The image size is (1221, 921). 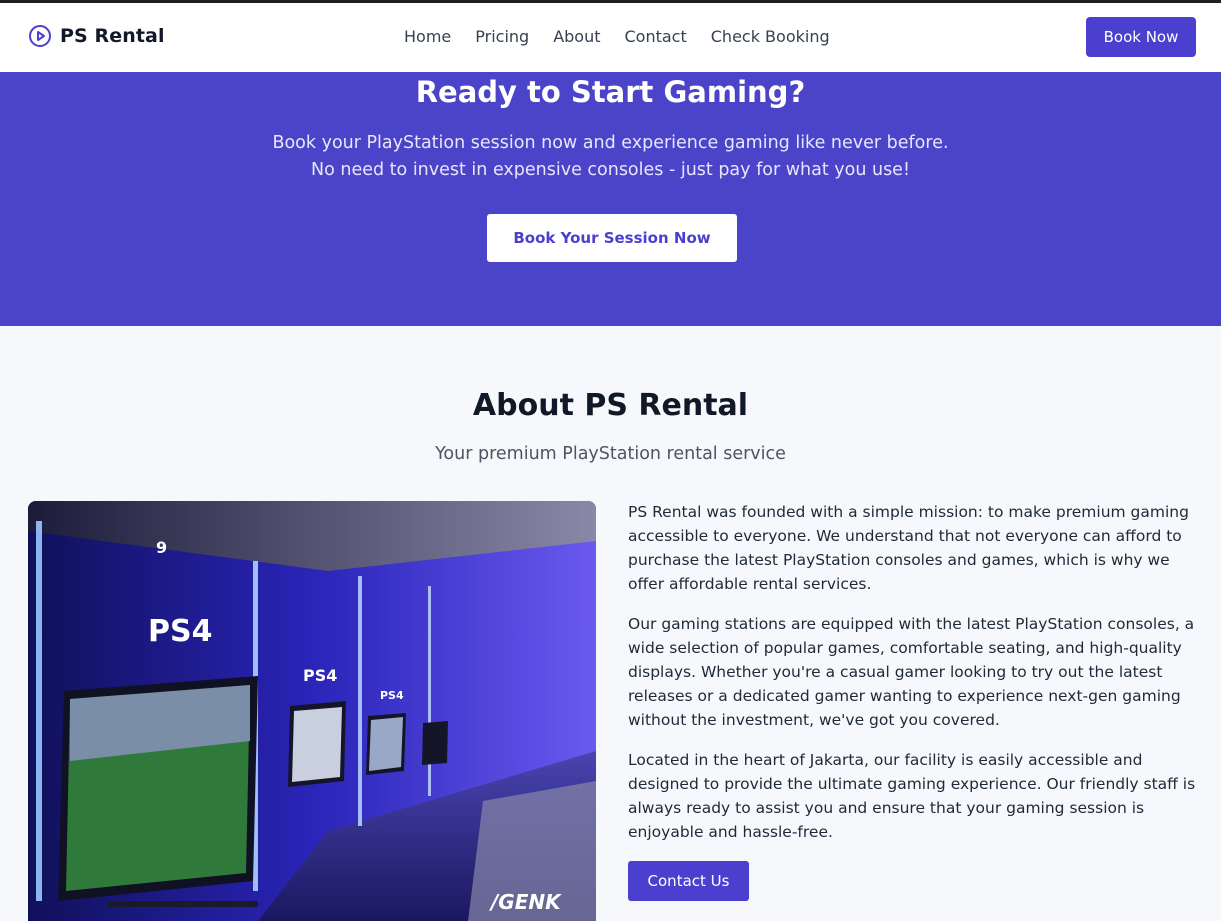 I want to click on about-title: About PS Rental, so click(x=610, y=405).